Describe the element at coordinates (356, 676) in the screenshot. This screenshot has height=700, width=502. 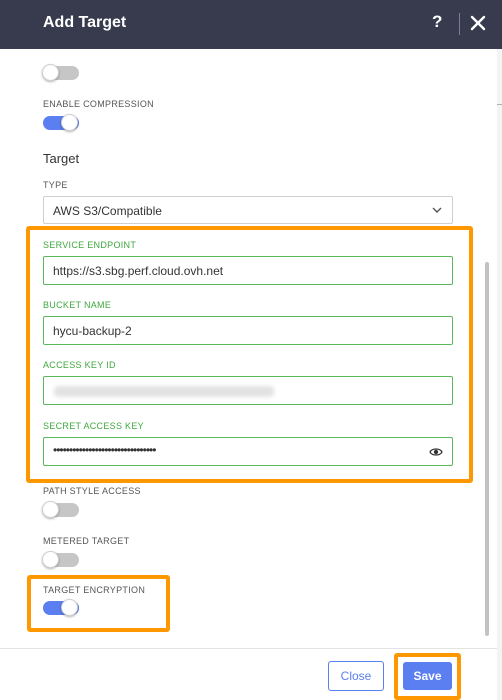
I see `close-dialog-button: Close` at that location.